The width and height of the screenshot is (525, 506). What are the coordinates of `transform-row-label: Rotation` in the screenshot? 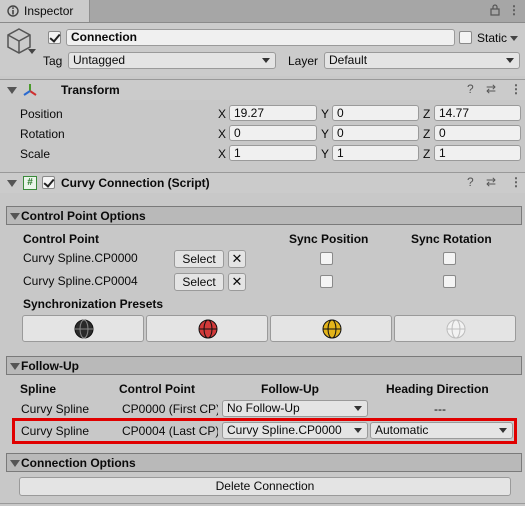 It's located at (42, 134).